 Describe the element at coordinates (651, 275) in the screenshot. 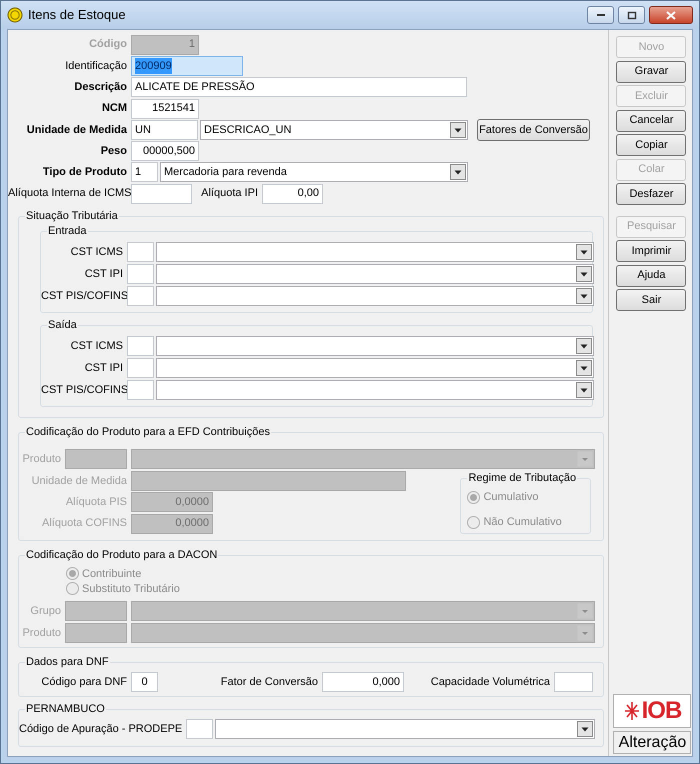

I see `toolbar-button: Ajuda` at that location.